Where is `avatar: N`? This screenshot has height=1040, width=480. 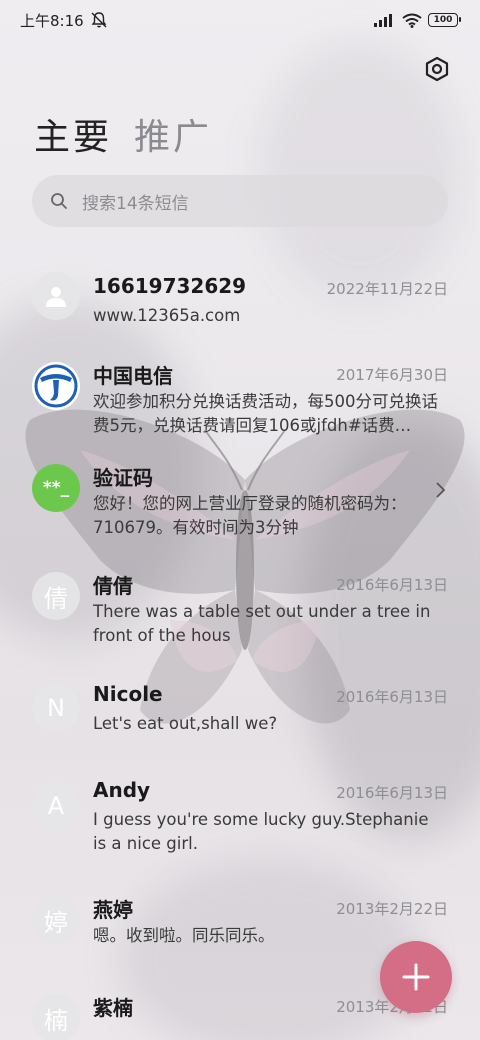 avatar: N is located at coordinates (56, 708).